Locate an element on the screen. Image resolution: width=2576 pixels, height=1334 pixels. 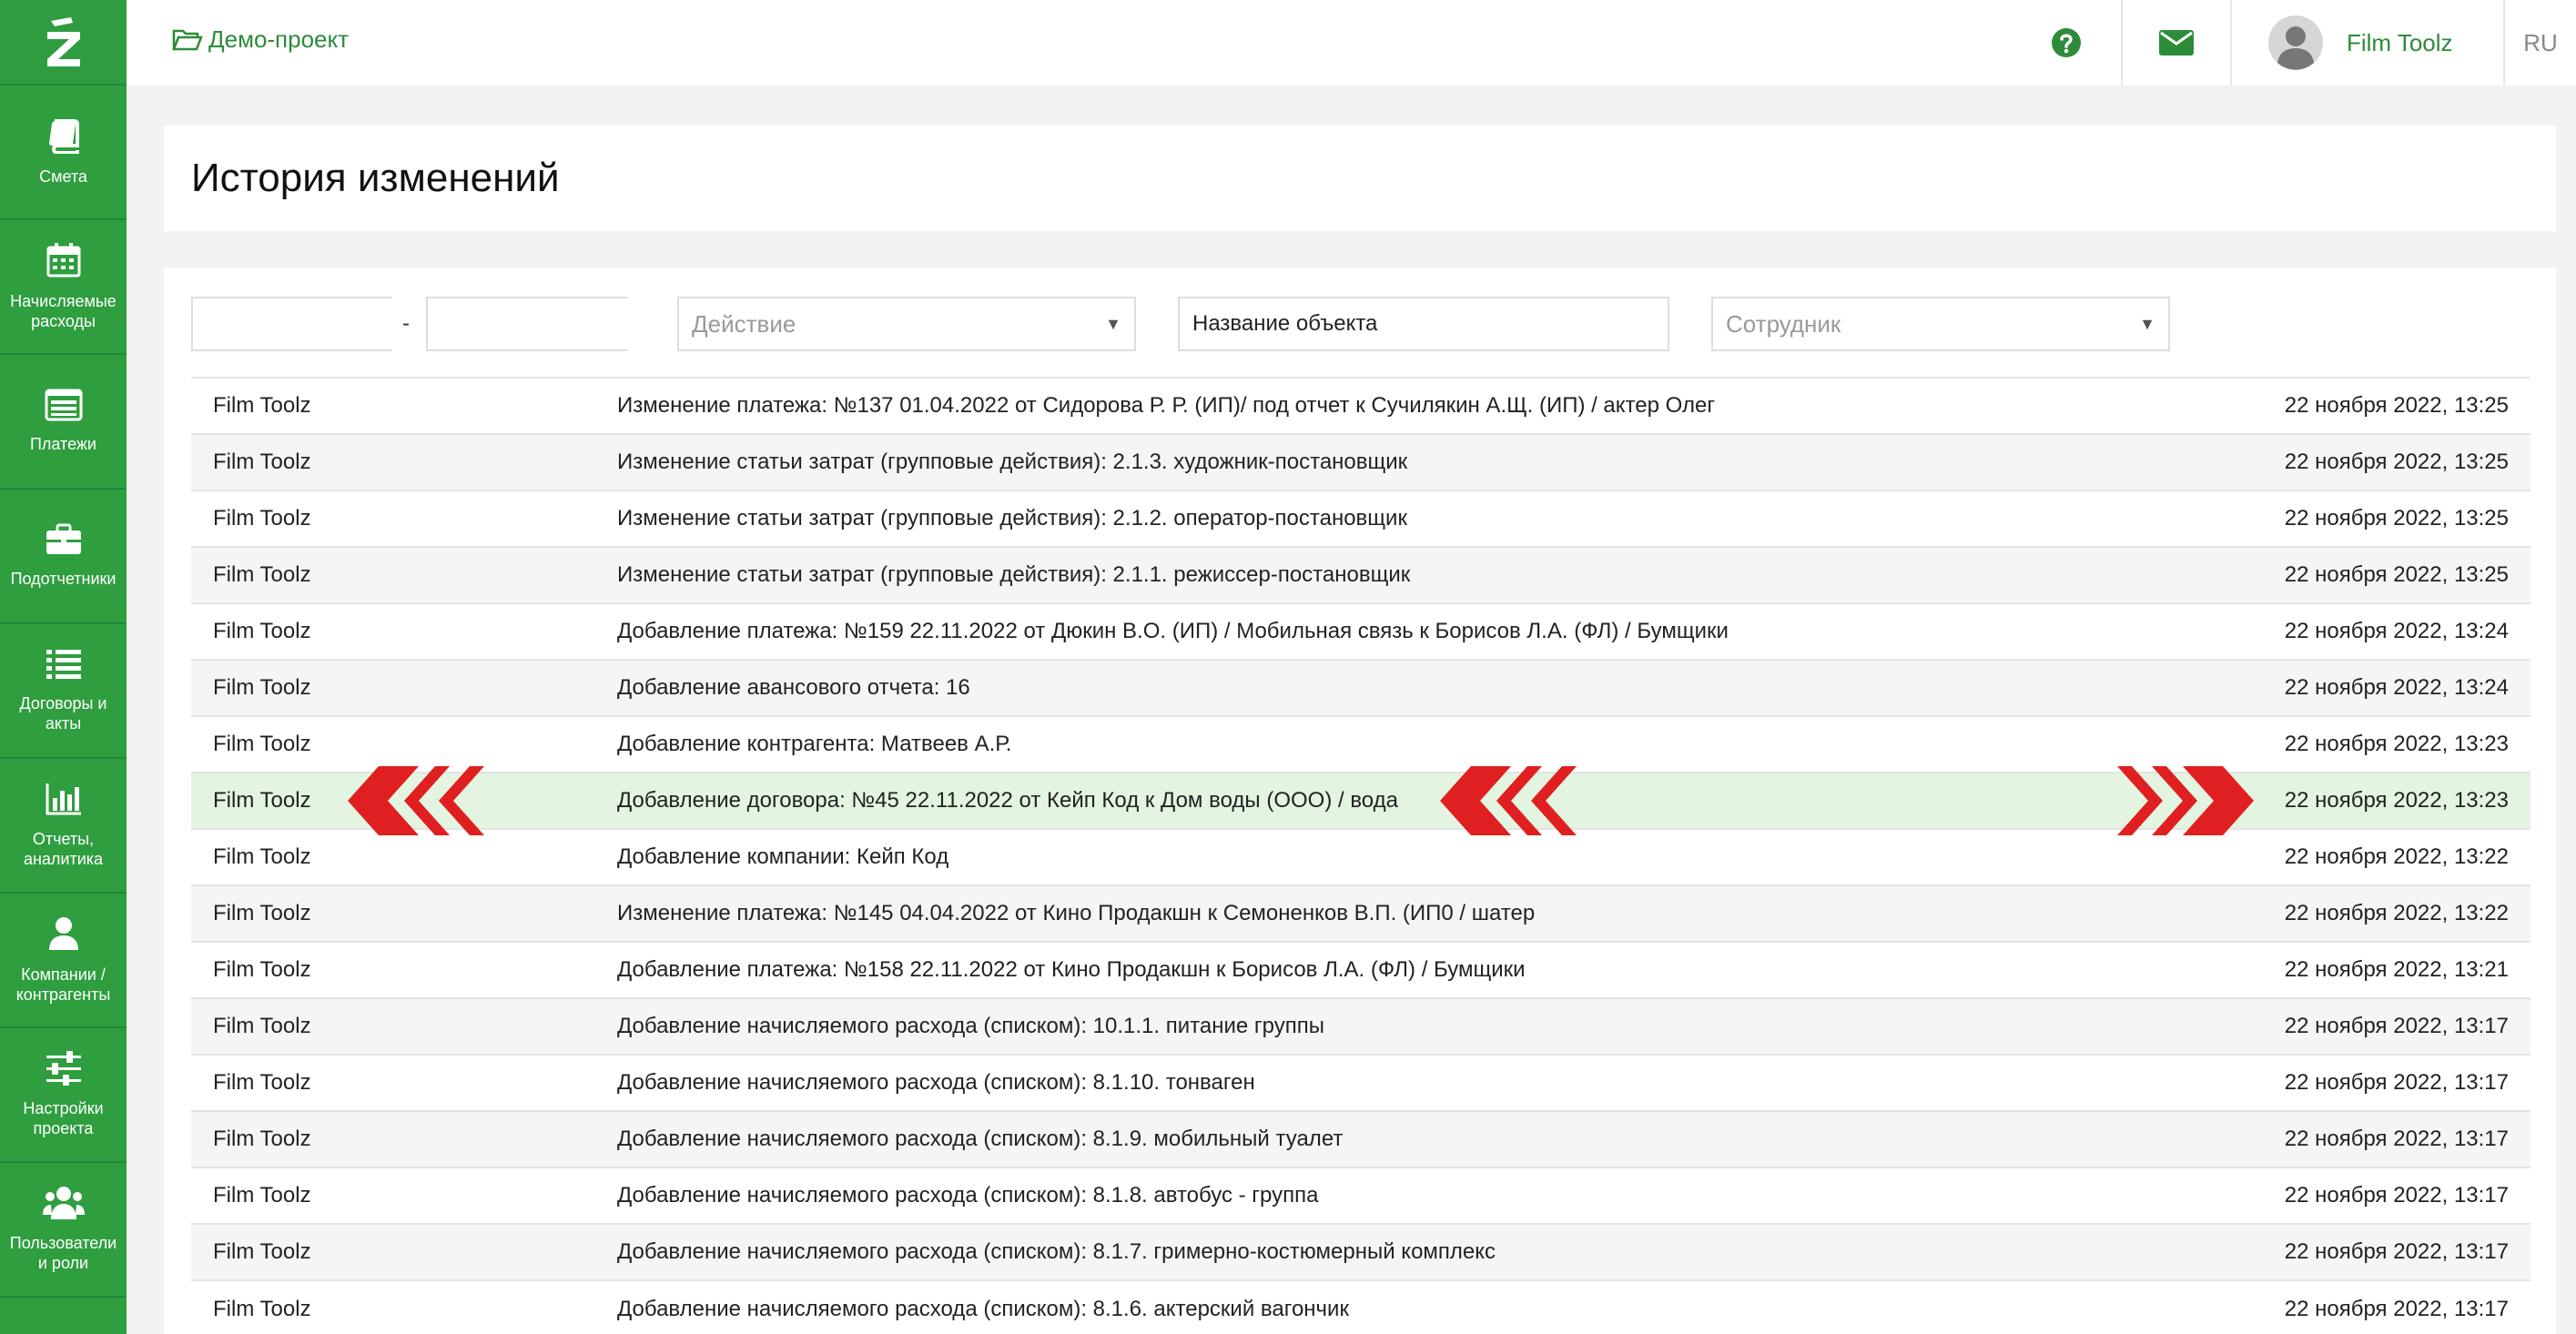
row-date: 22 ноября 2022, 13:21 is located at coordinates (2396, 969).